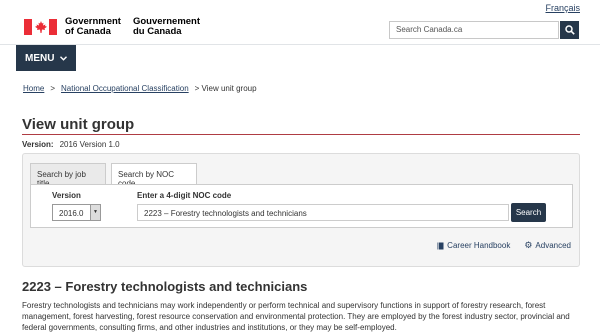  What do you see at coordinates (78, 124) in the screenshot?
I see `page-title: View unit group` at bounding box center [78, 124].